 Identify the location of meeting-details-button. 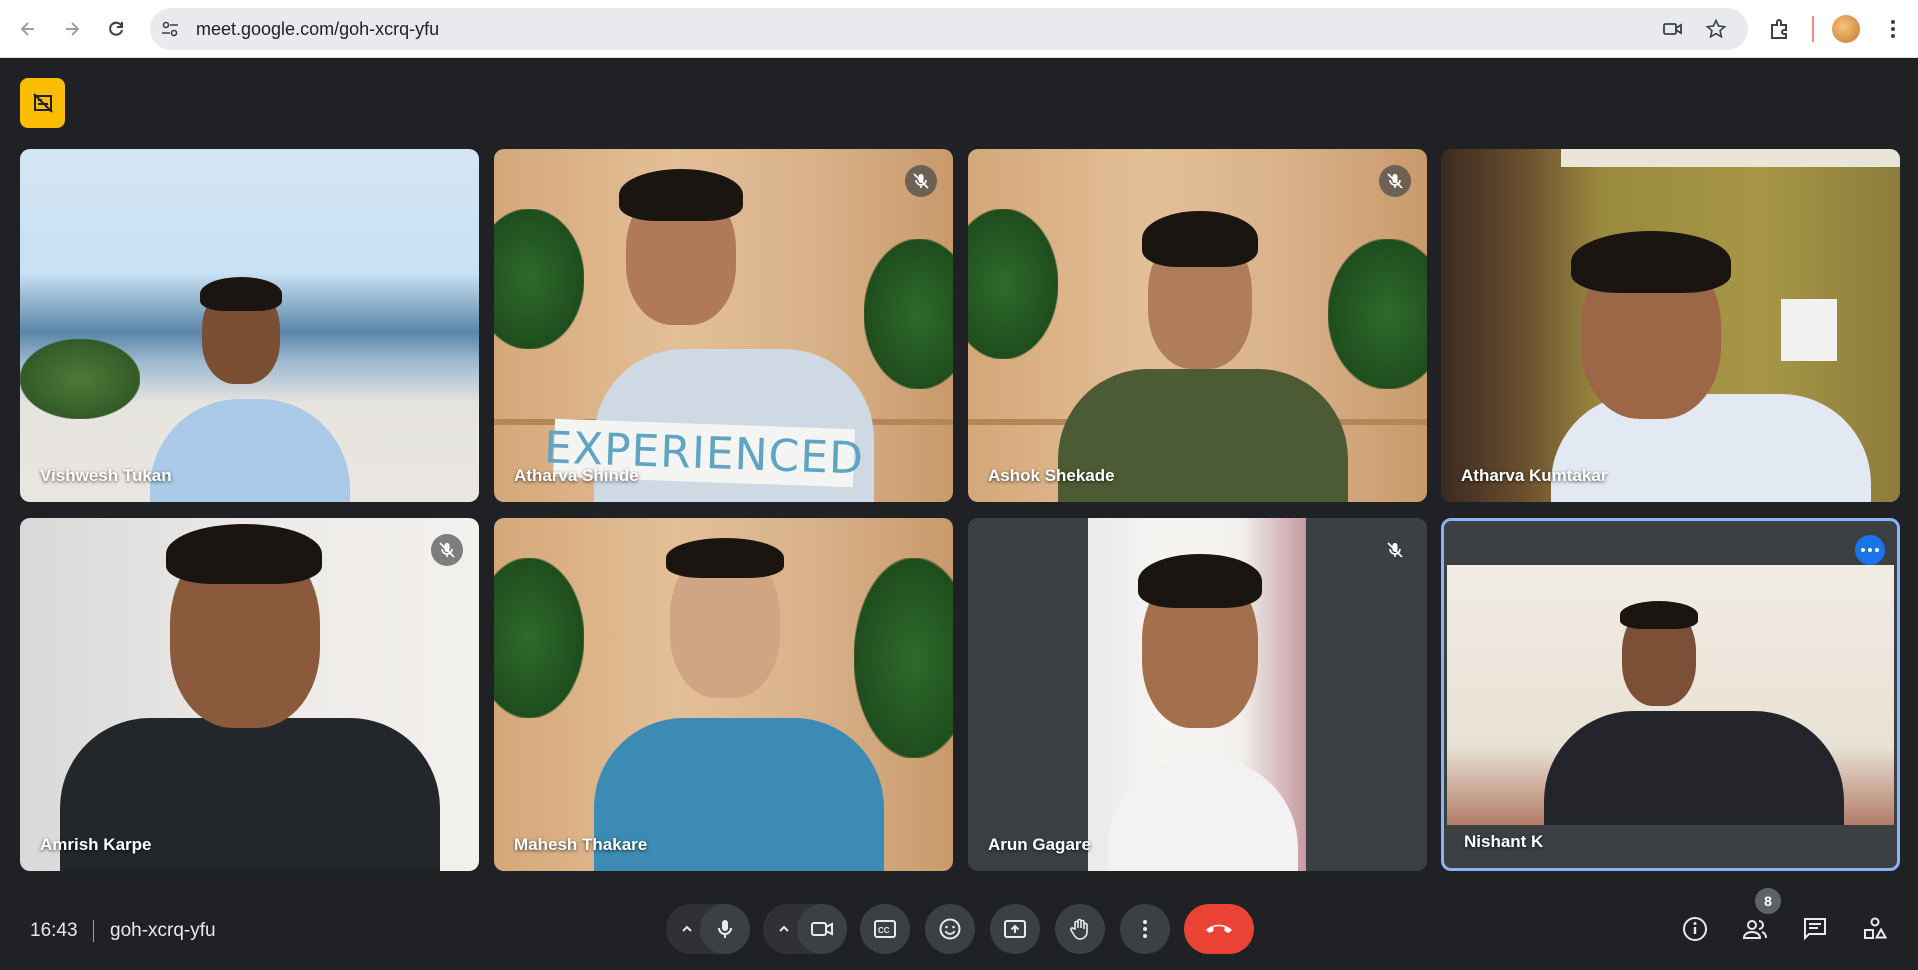
(1695, 929).